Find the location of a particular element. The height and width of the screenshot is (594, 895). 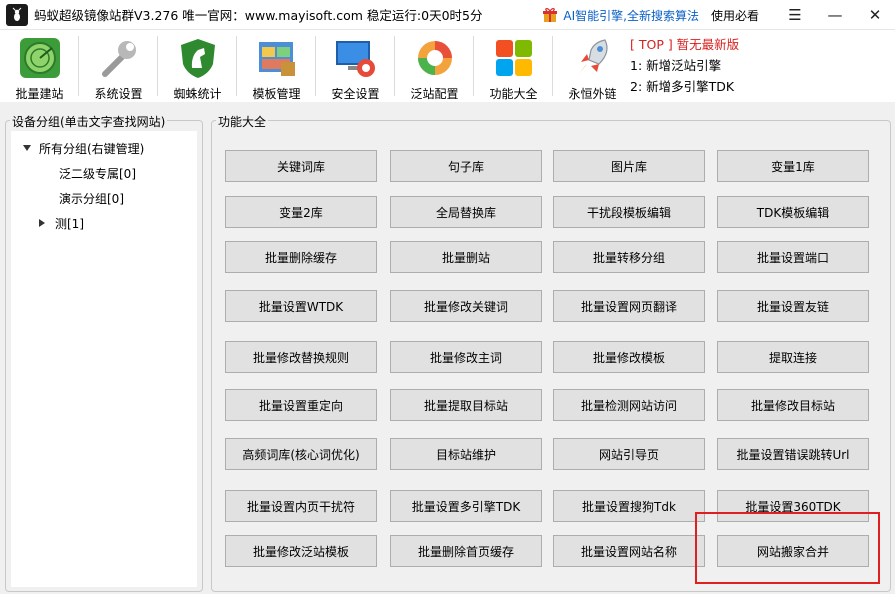

permanent-links-button: 永恒外链 is located at coordinates (592, 66).